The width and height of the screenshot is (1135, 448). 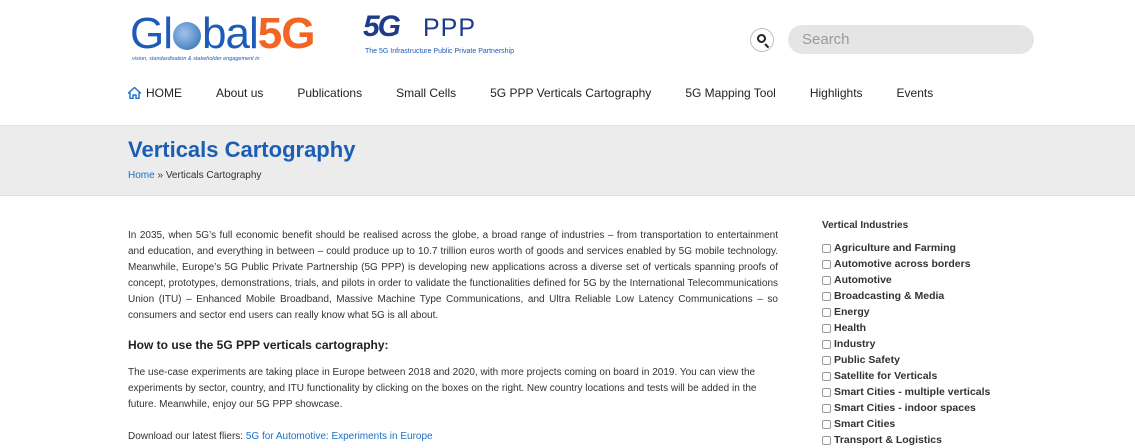 I want to click on home-icon, so click(x=134, y=93).